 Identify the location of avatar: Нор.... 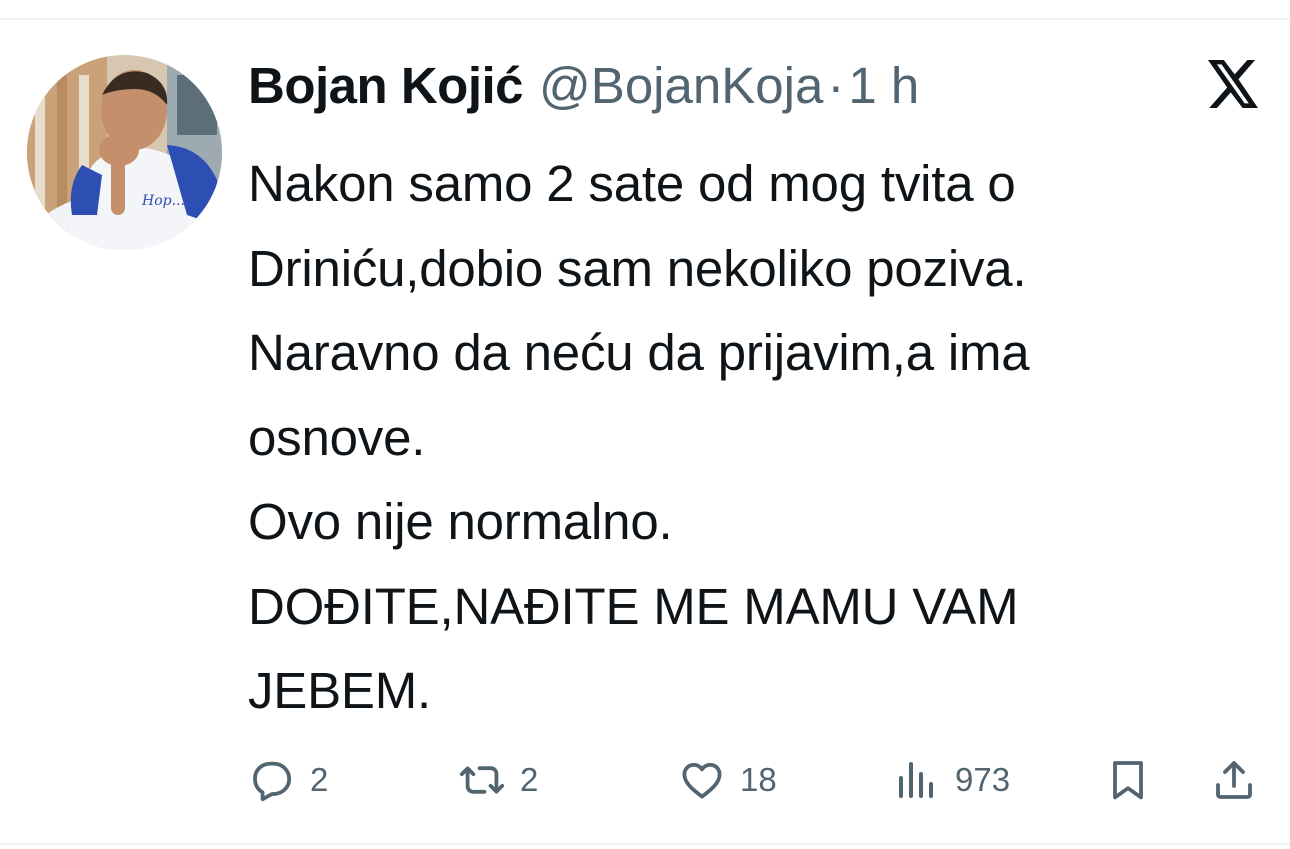
(124, 152).